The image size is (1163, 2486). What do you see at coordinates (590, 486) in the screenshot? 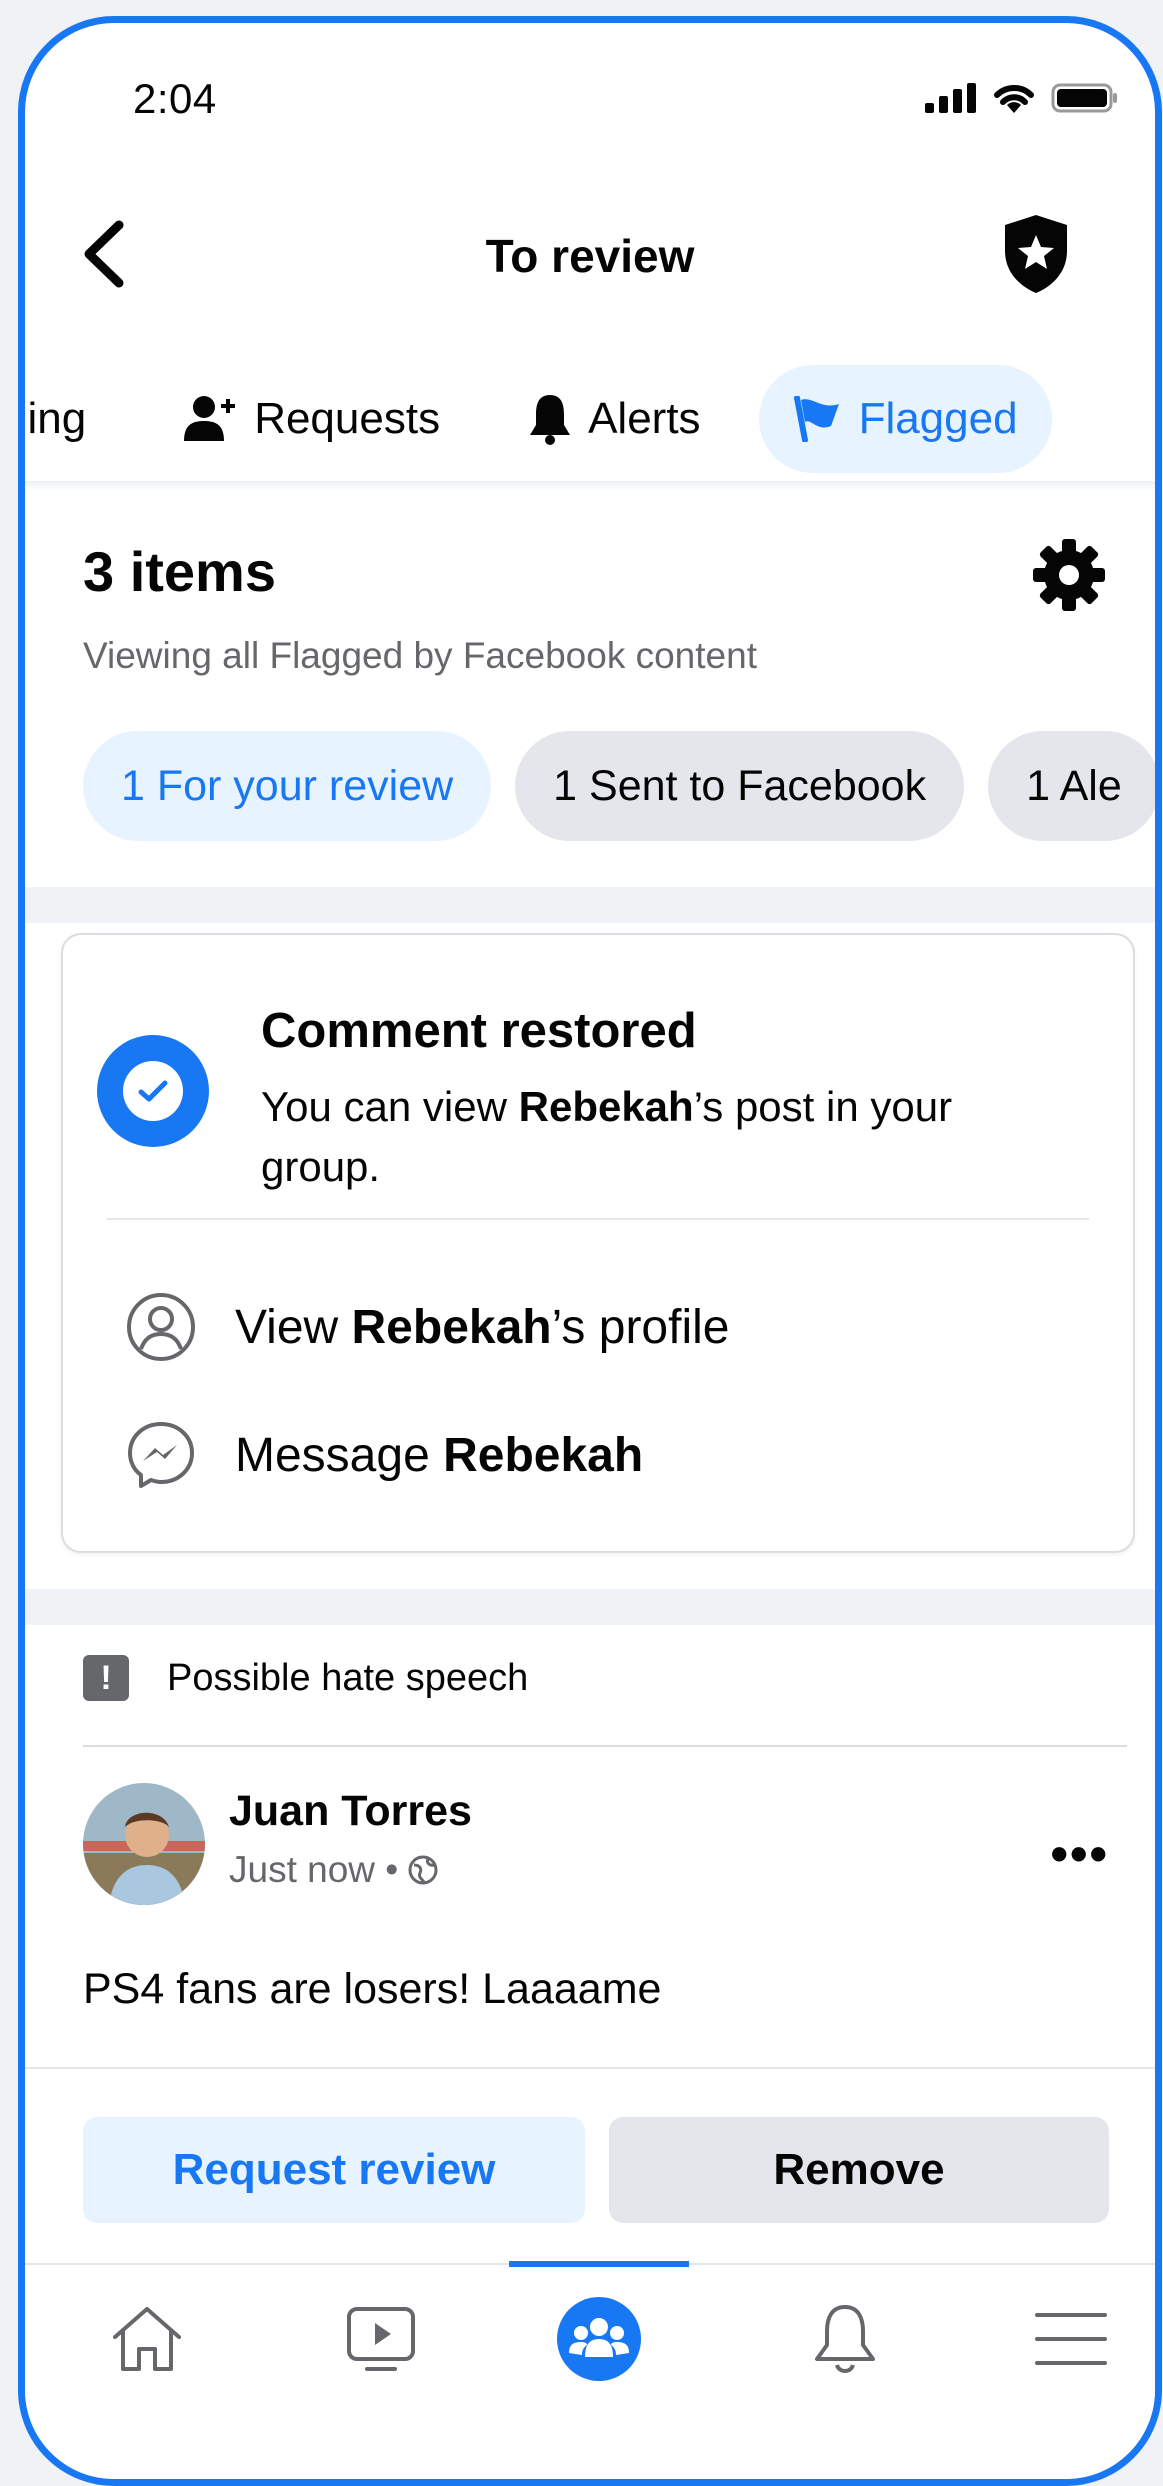
I see `tabs-divider` at bounding box center [590, 486].